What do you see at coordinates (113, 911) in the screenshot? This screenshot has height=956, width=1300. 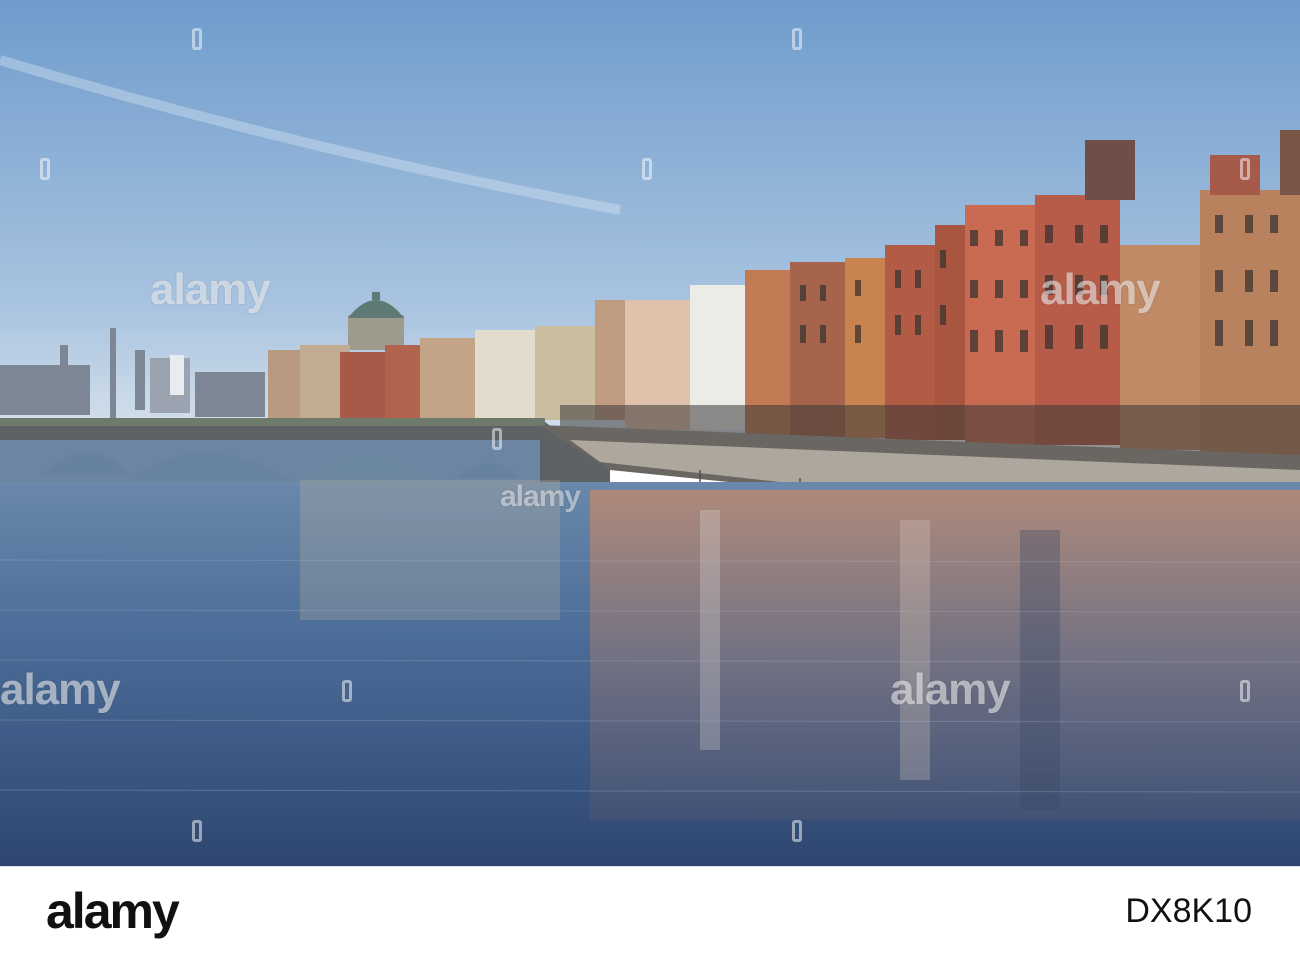 I see `footer-logo: alamy` at bounding box center [113, 911].